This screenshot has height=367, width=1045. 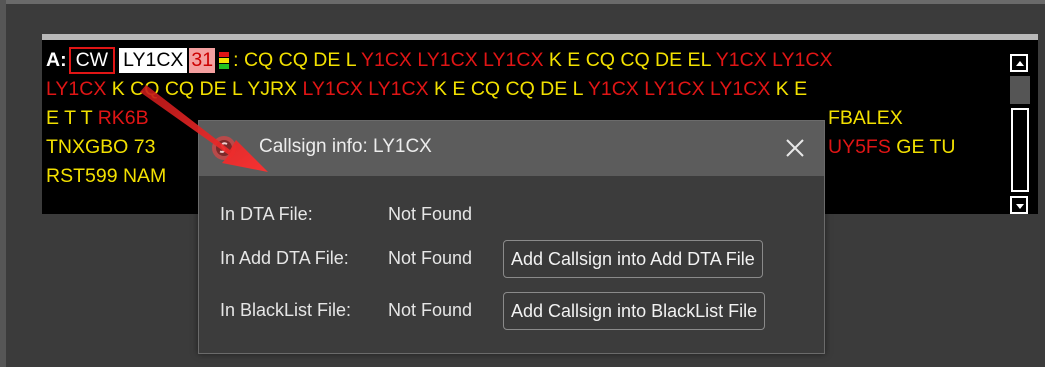 I want to click on decoded-text: K E CQ CQ DE L, so click(x=508, y=89).